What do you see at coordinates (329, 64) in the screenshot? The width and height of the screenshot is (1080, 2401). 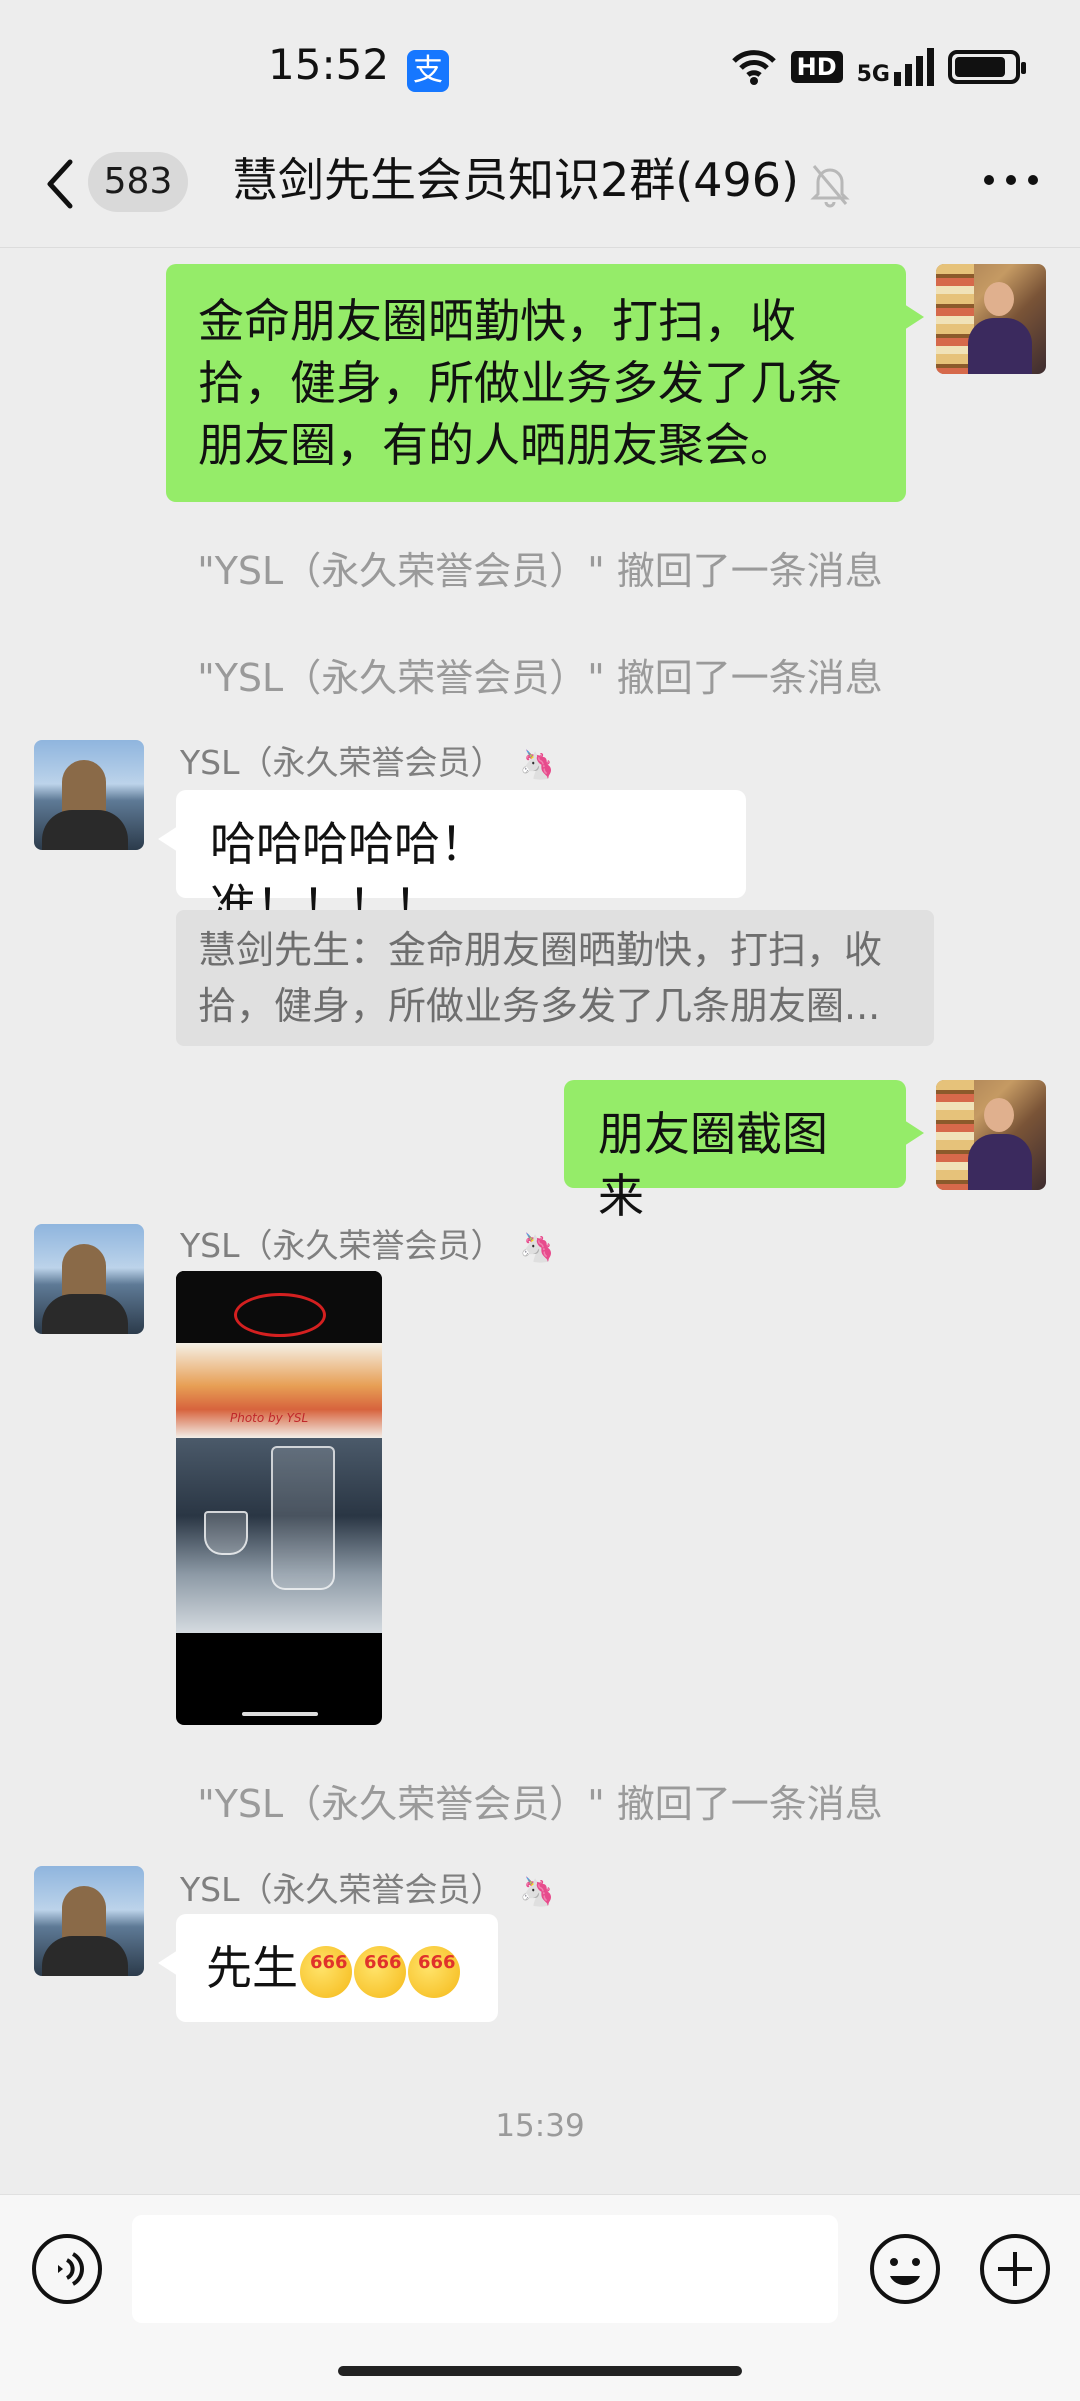 I see `status-time: 15:52` at bounding box center [329, 64].